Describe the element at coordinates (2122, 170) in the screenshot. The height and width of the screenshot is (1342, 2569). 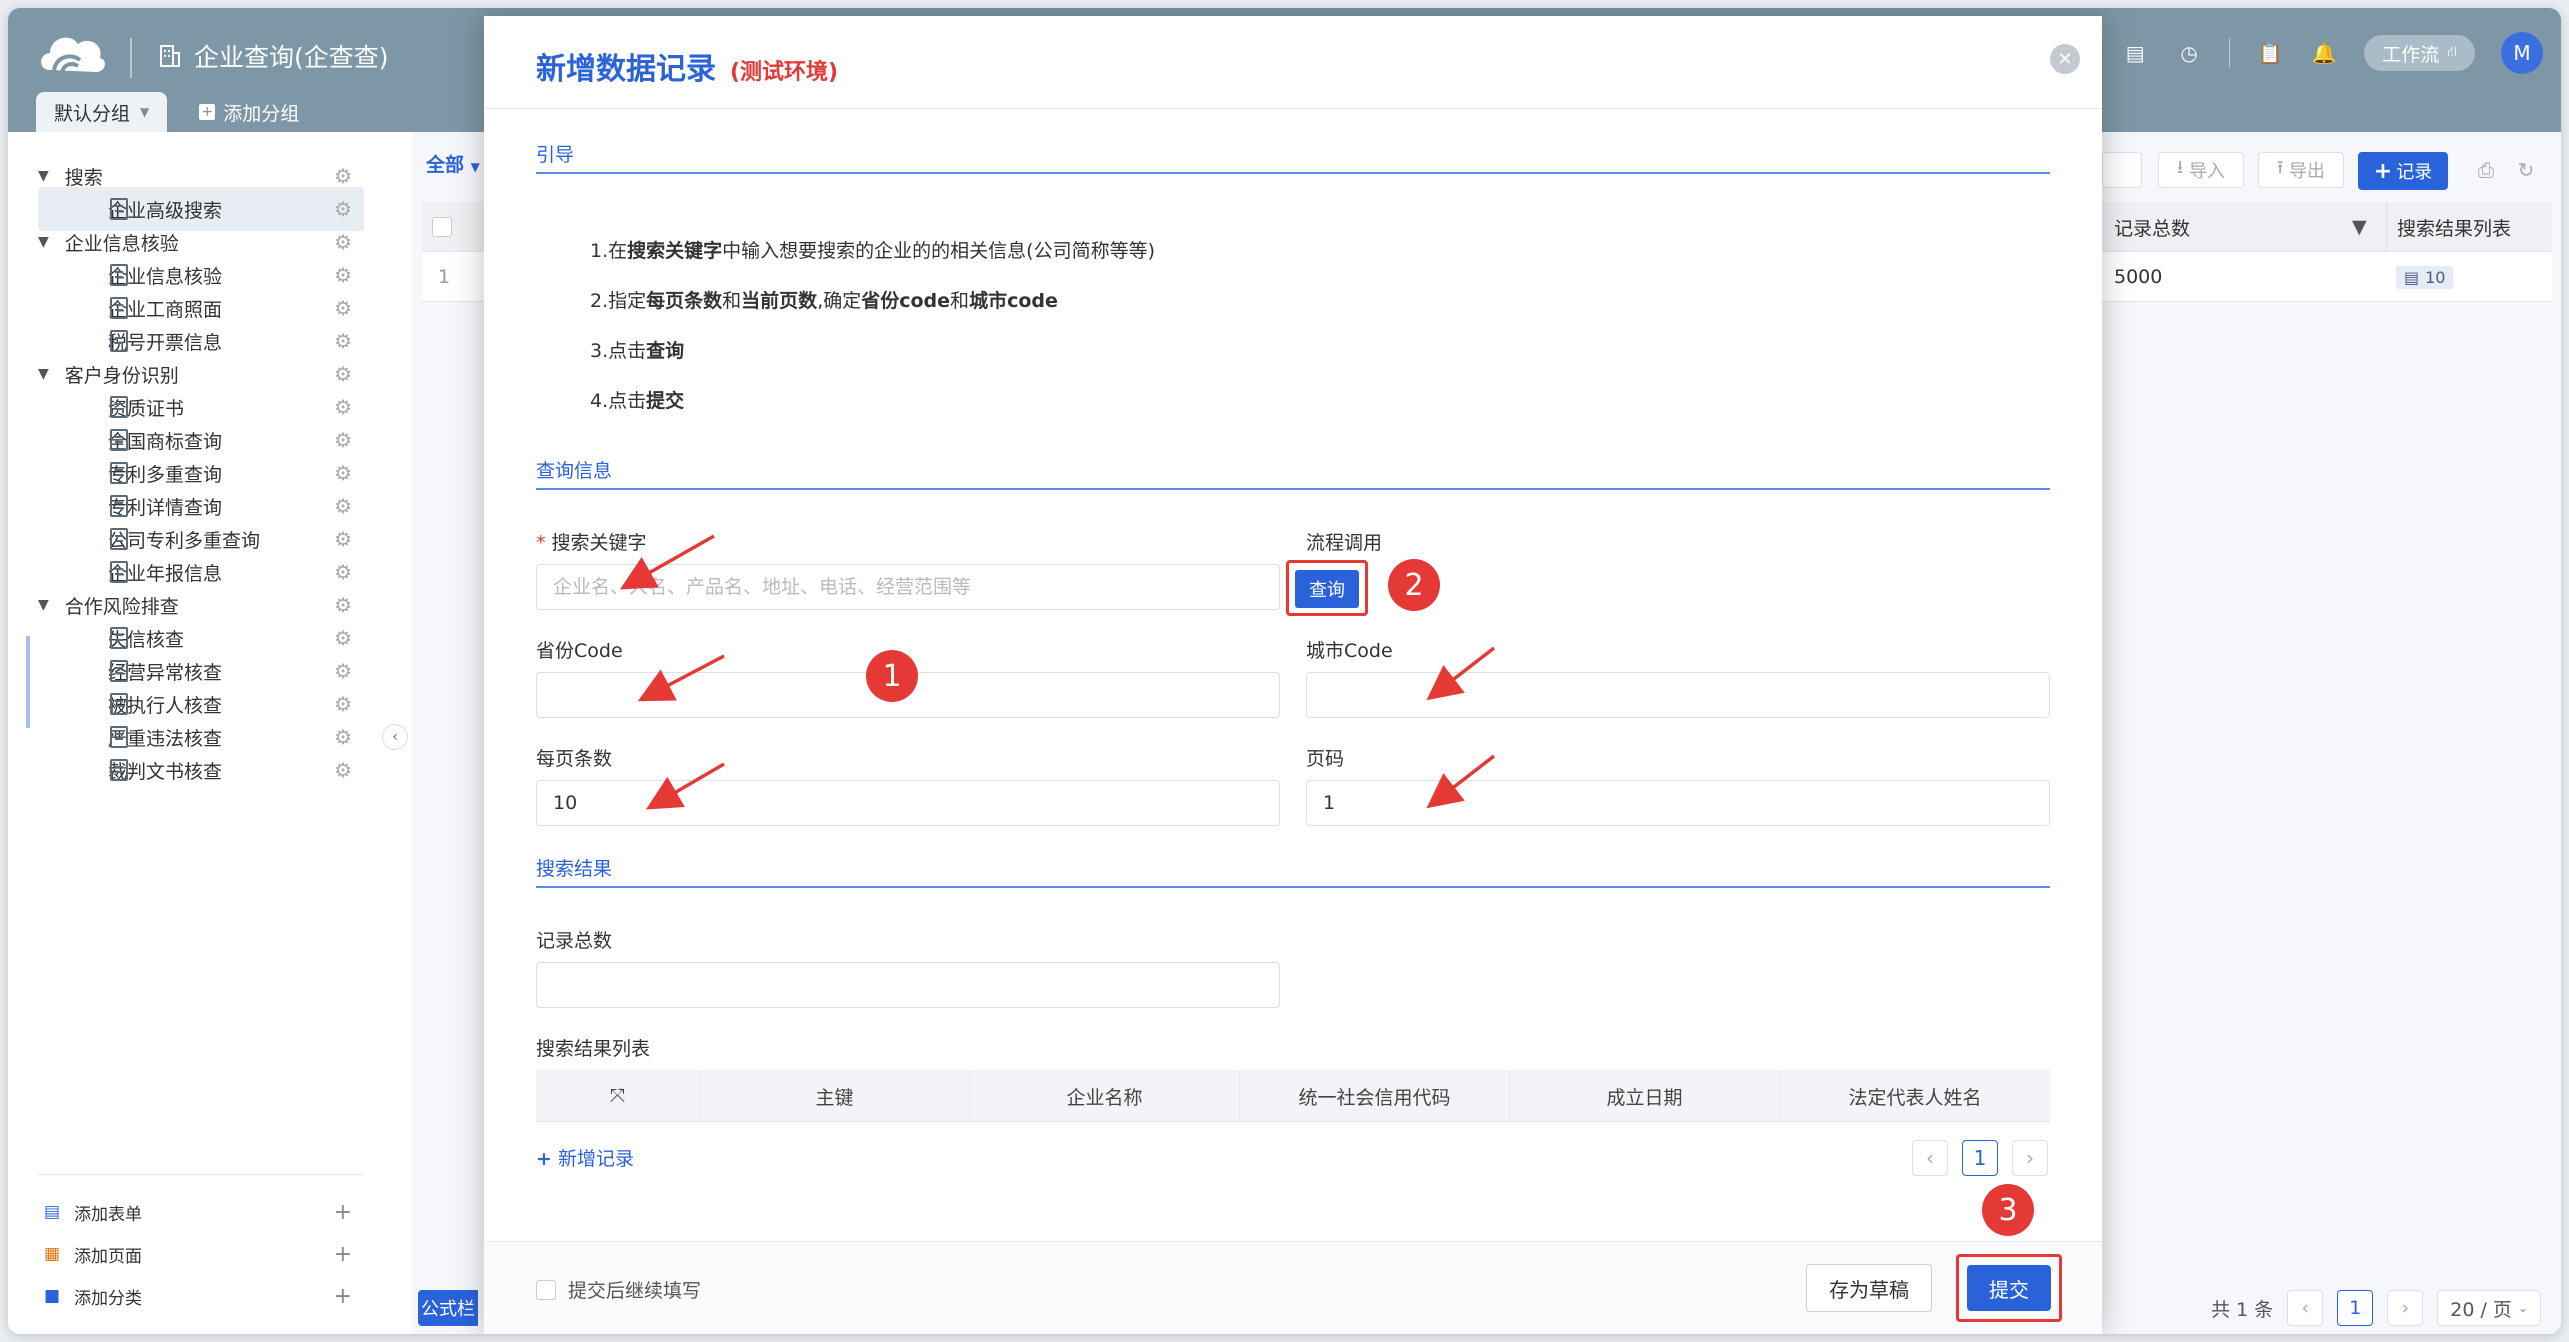
I see `search-box` at that location.